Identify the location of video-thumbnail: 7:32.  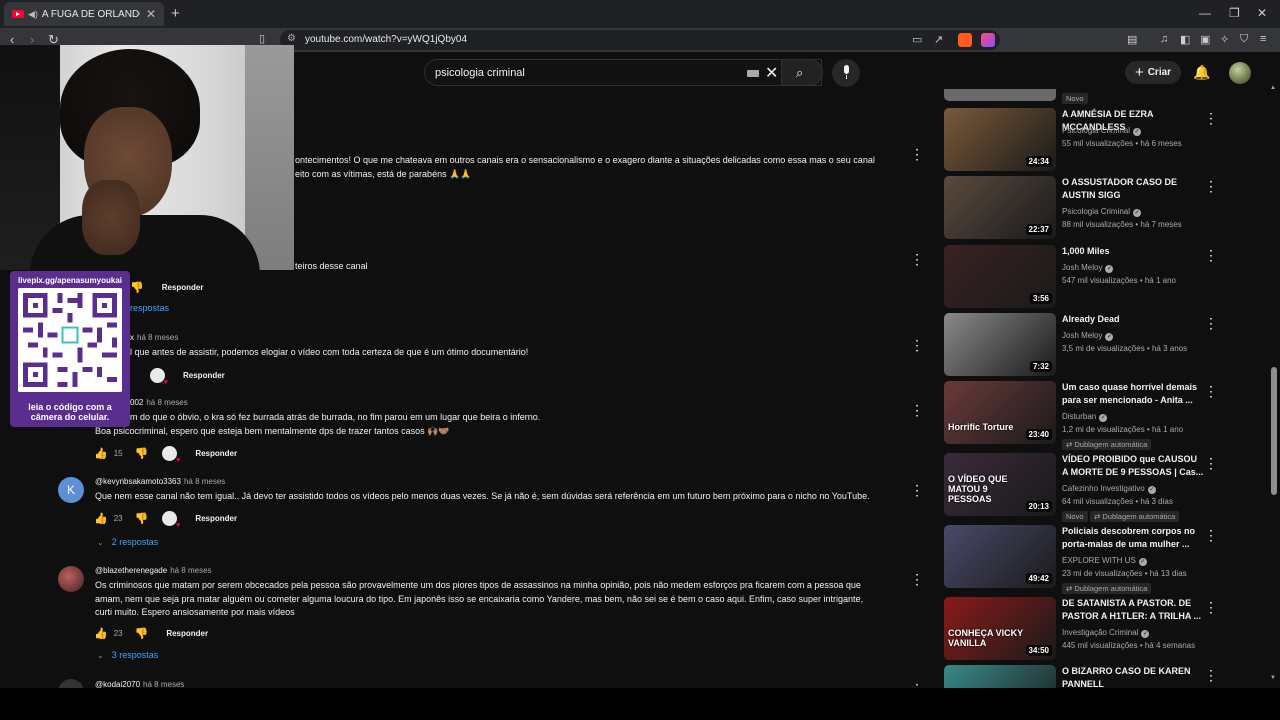
(1000, 344).